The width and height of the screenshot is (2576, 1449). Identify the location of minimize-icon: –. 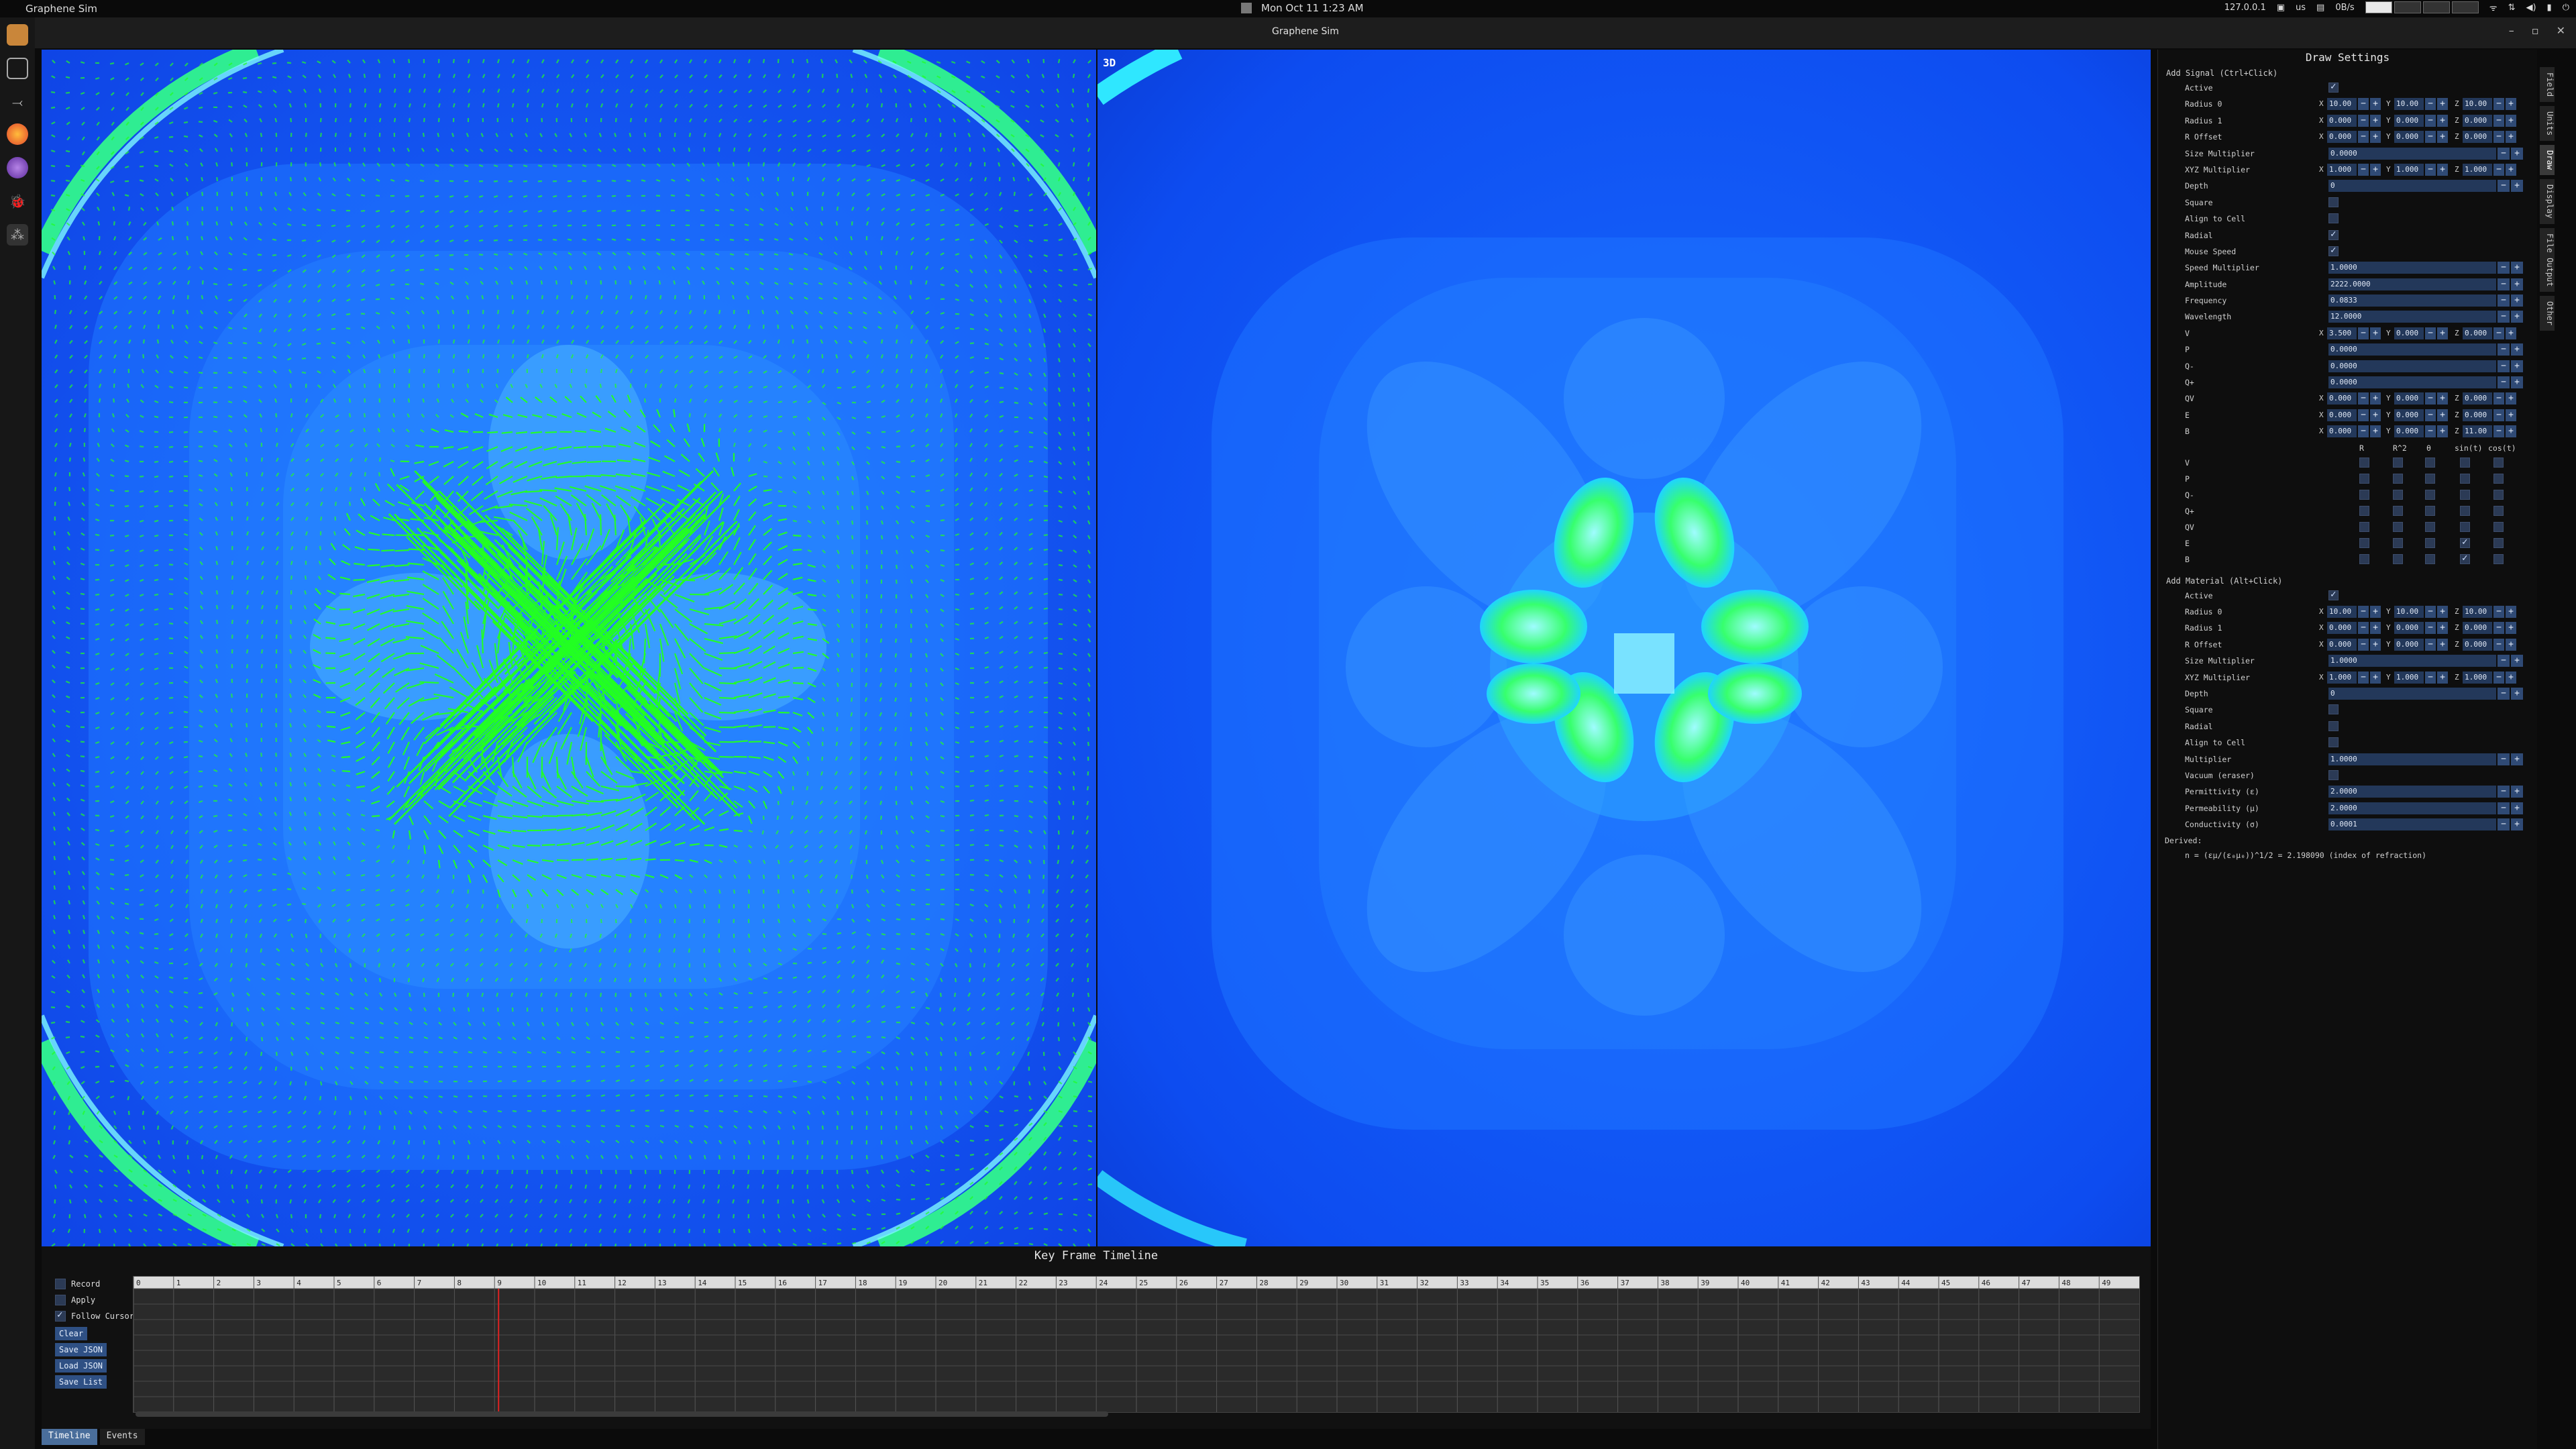
(2511, 30).